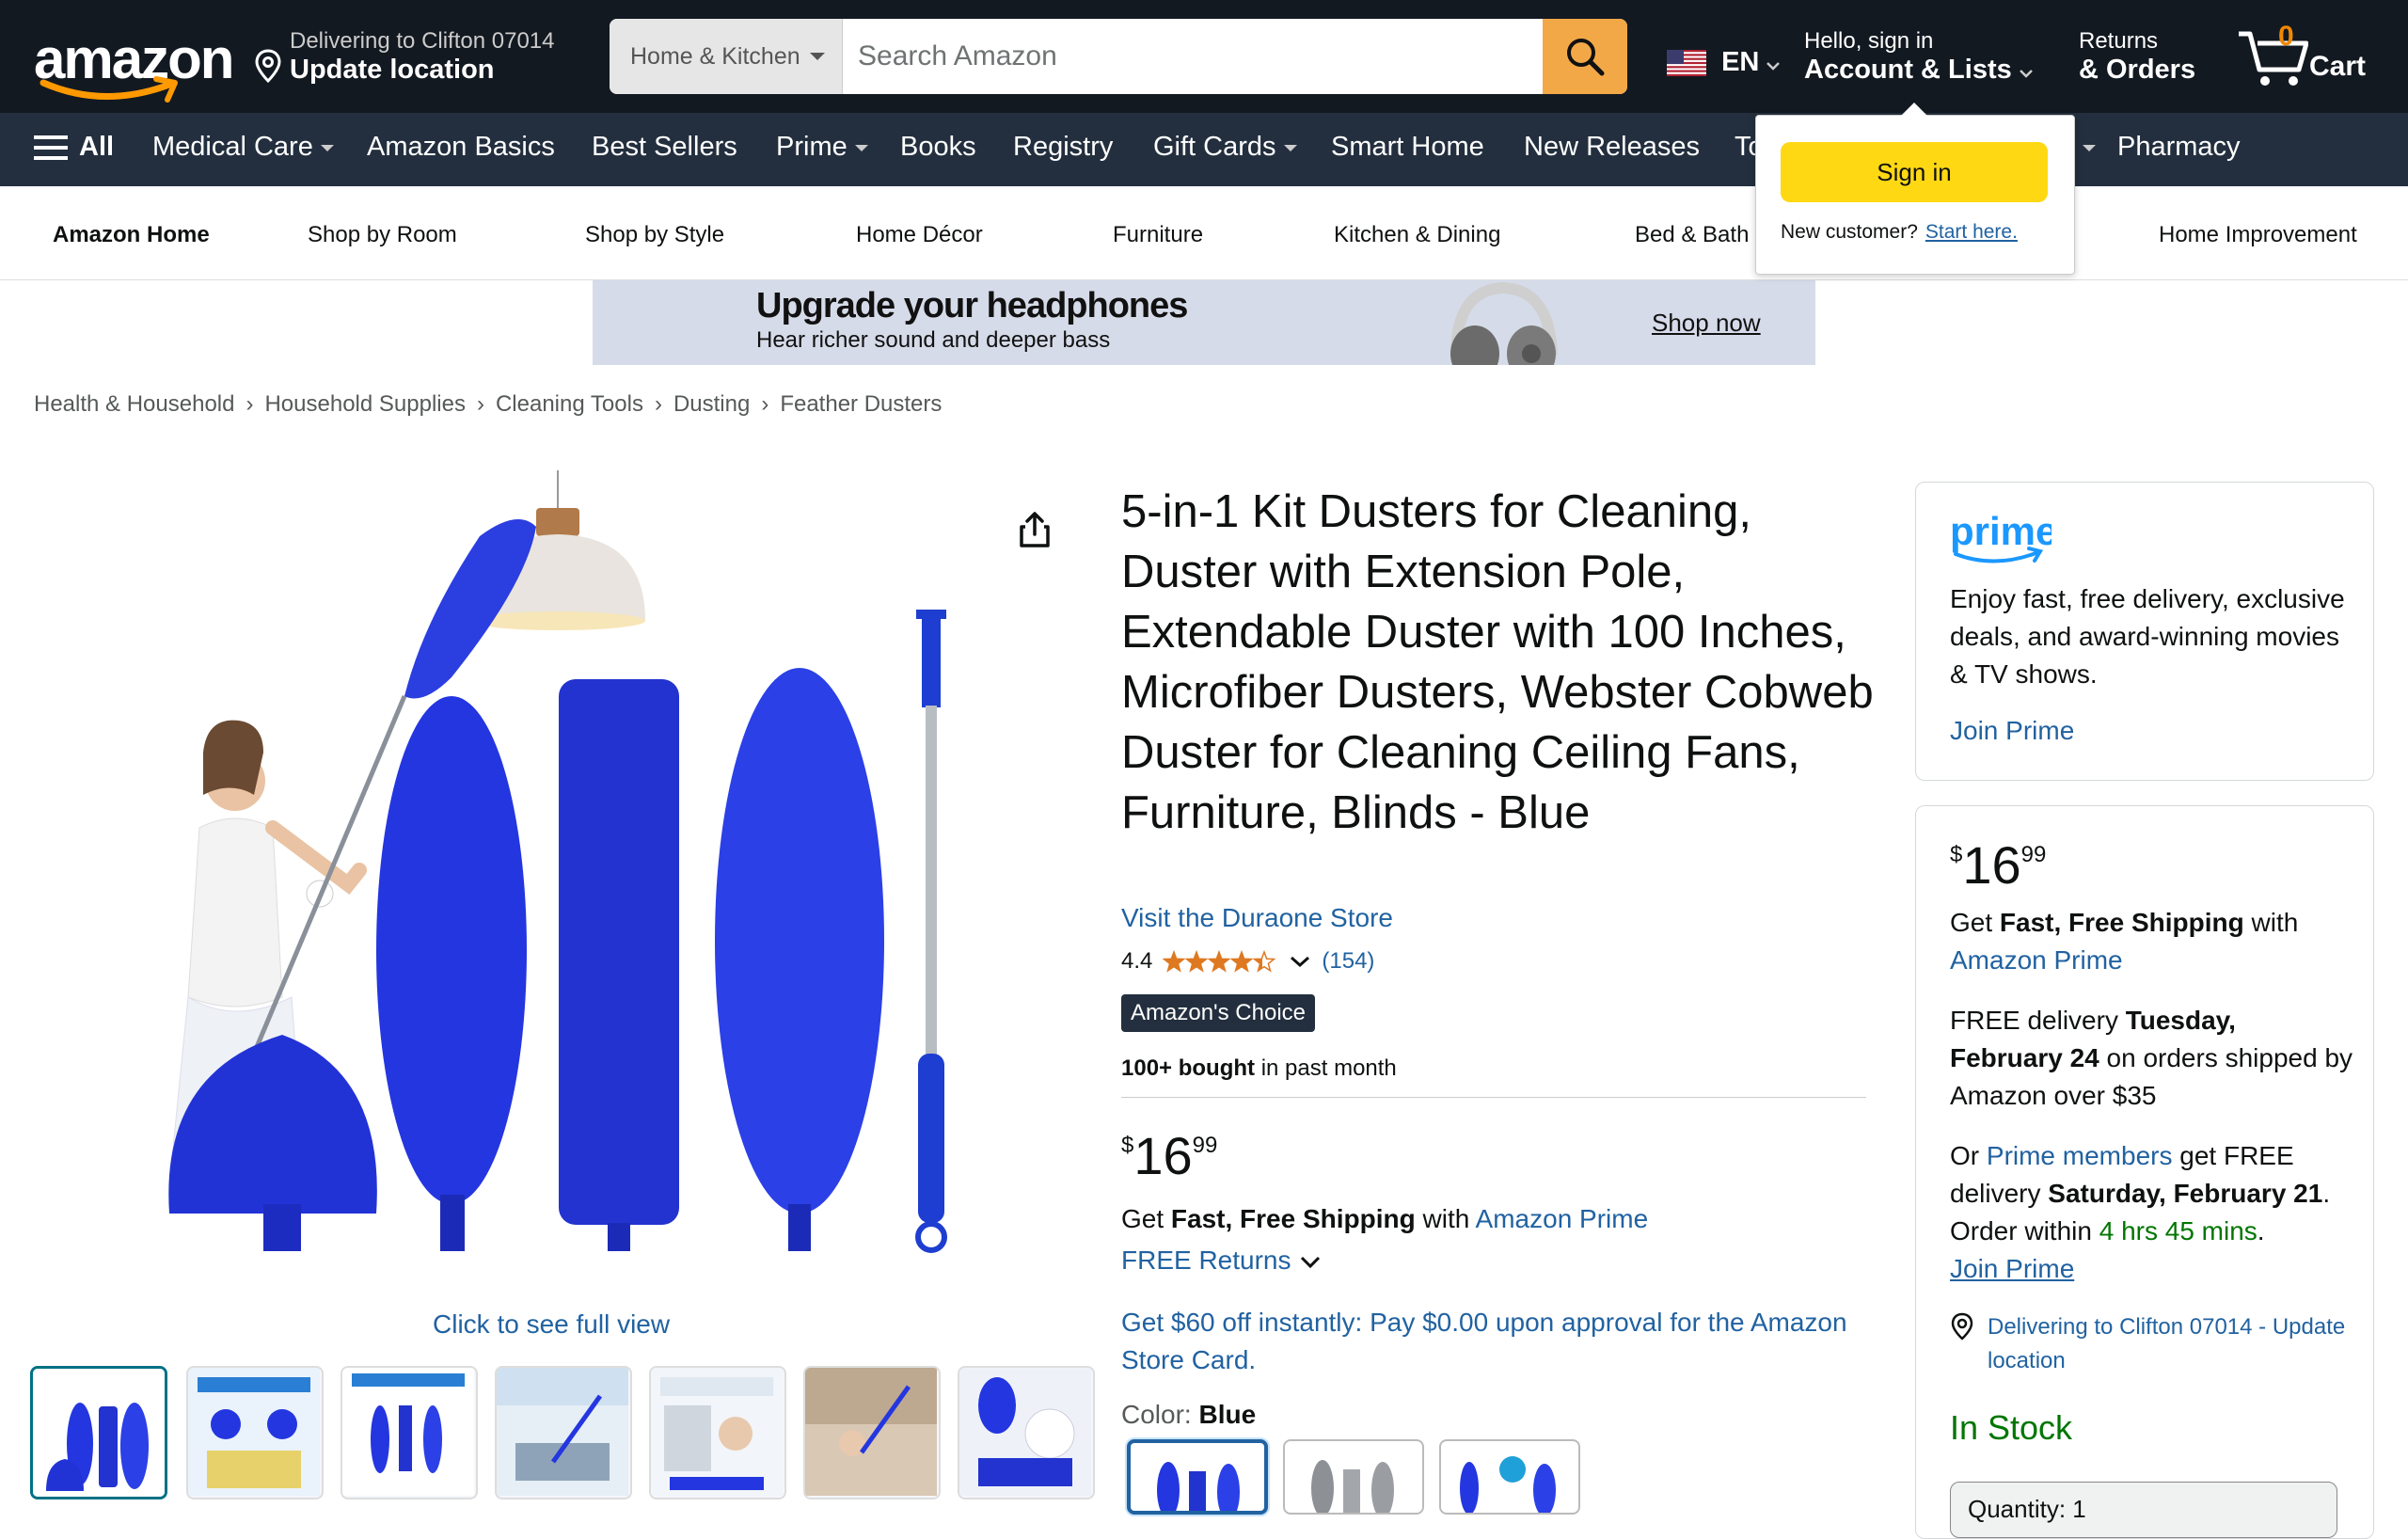  What do you see at coordinates (2338, 66) in the screenshot?
I see `cart-label: Cart` at bounding box center [2338, 66].